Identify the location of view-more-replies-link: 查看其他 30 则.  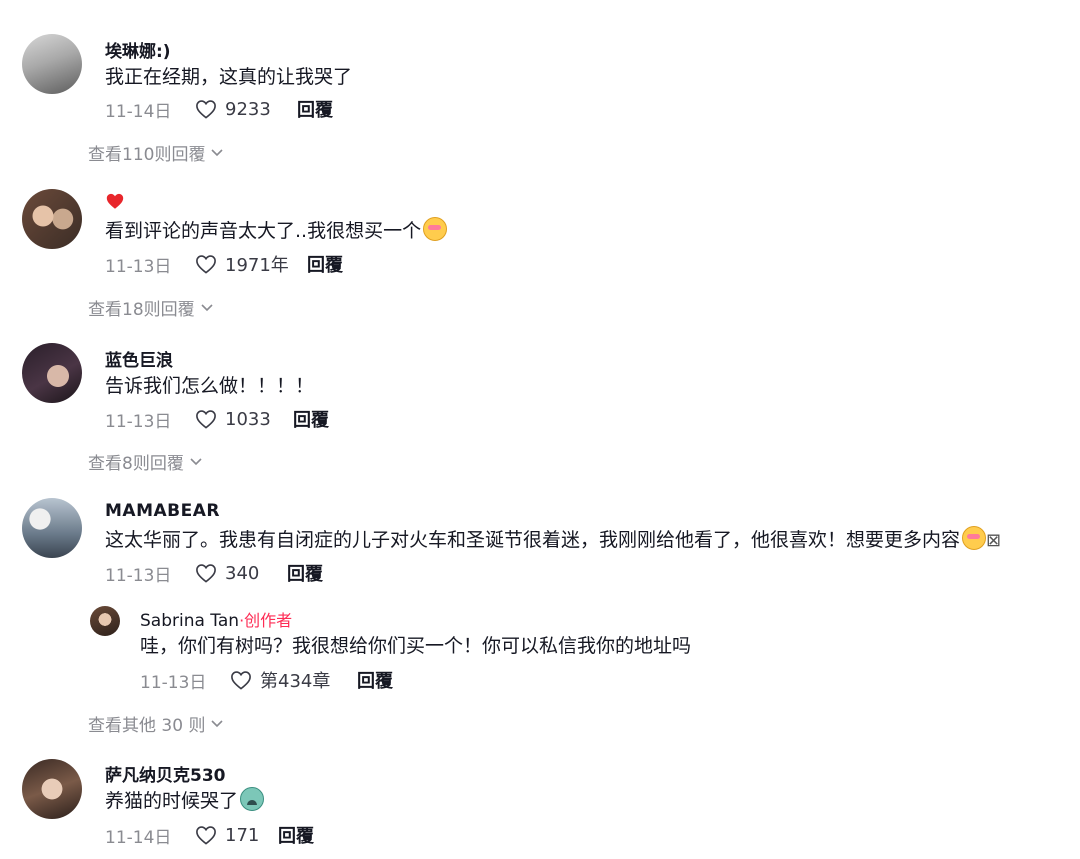
(156, 723).